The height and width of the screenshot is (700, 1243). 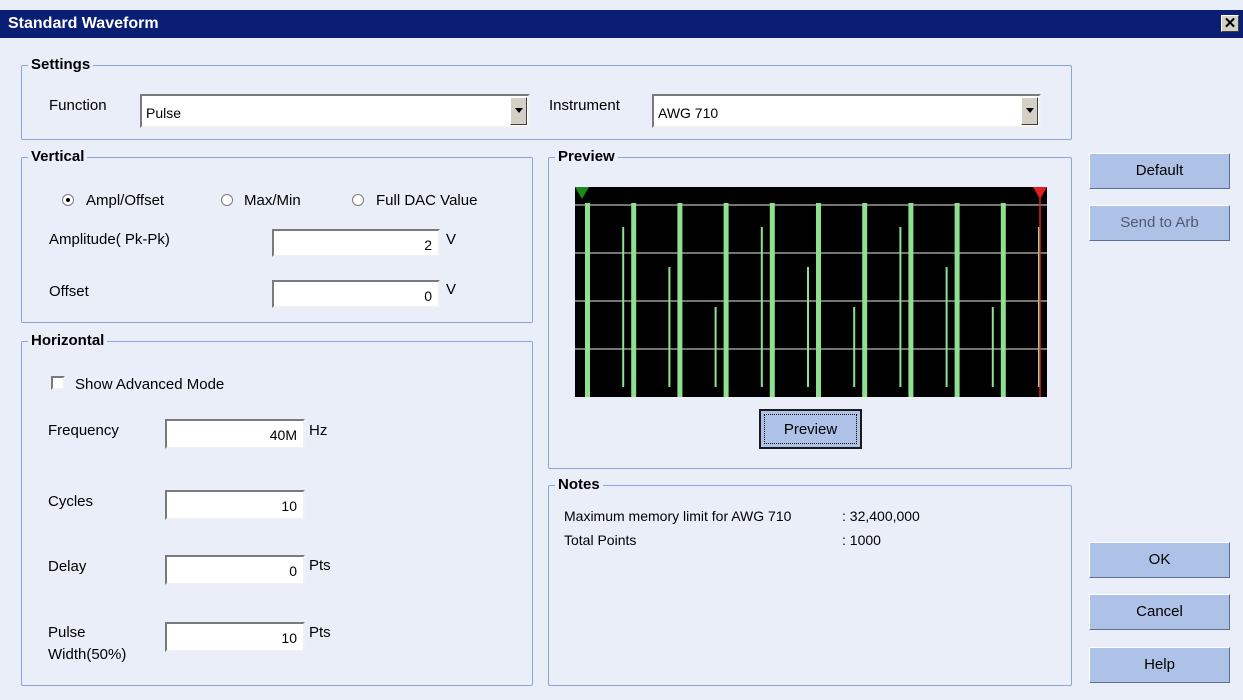 I want to click on function-dropdown-icon, so click(x=518, y=111).